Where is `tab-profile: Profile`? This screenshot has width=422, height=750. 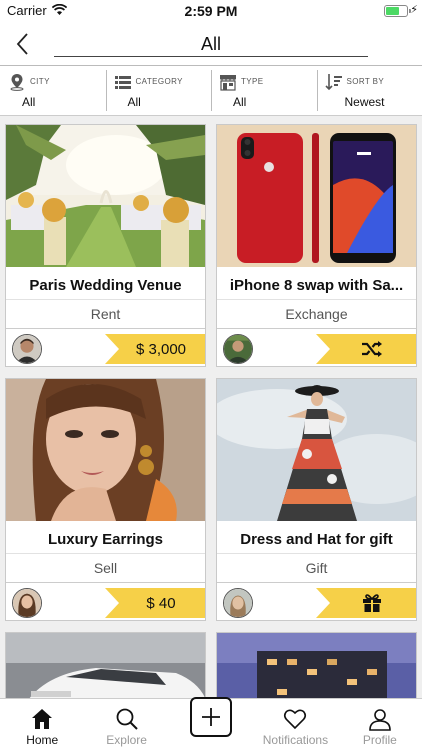
tab-profile: Profile is located at coordinates (380, 724).